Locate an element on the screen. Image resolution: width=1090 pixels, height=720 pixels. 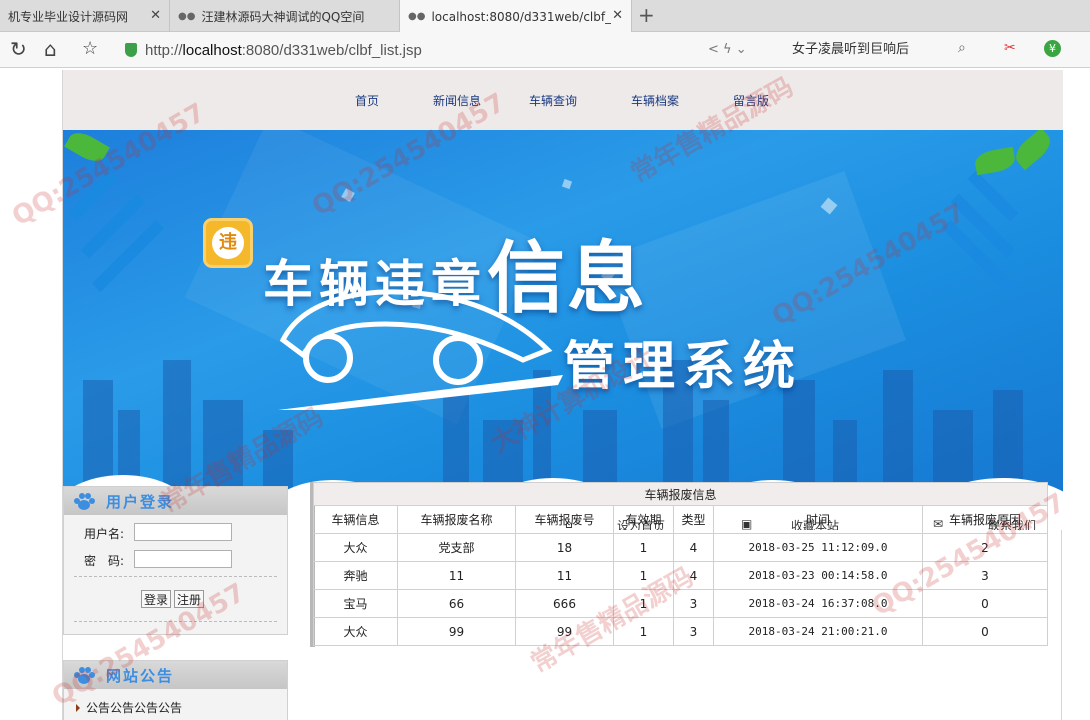
login-form: 用户名: 密 码: 登录 注册 is located at coordinates (175, 575).